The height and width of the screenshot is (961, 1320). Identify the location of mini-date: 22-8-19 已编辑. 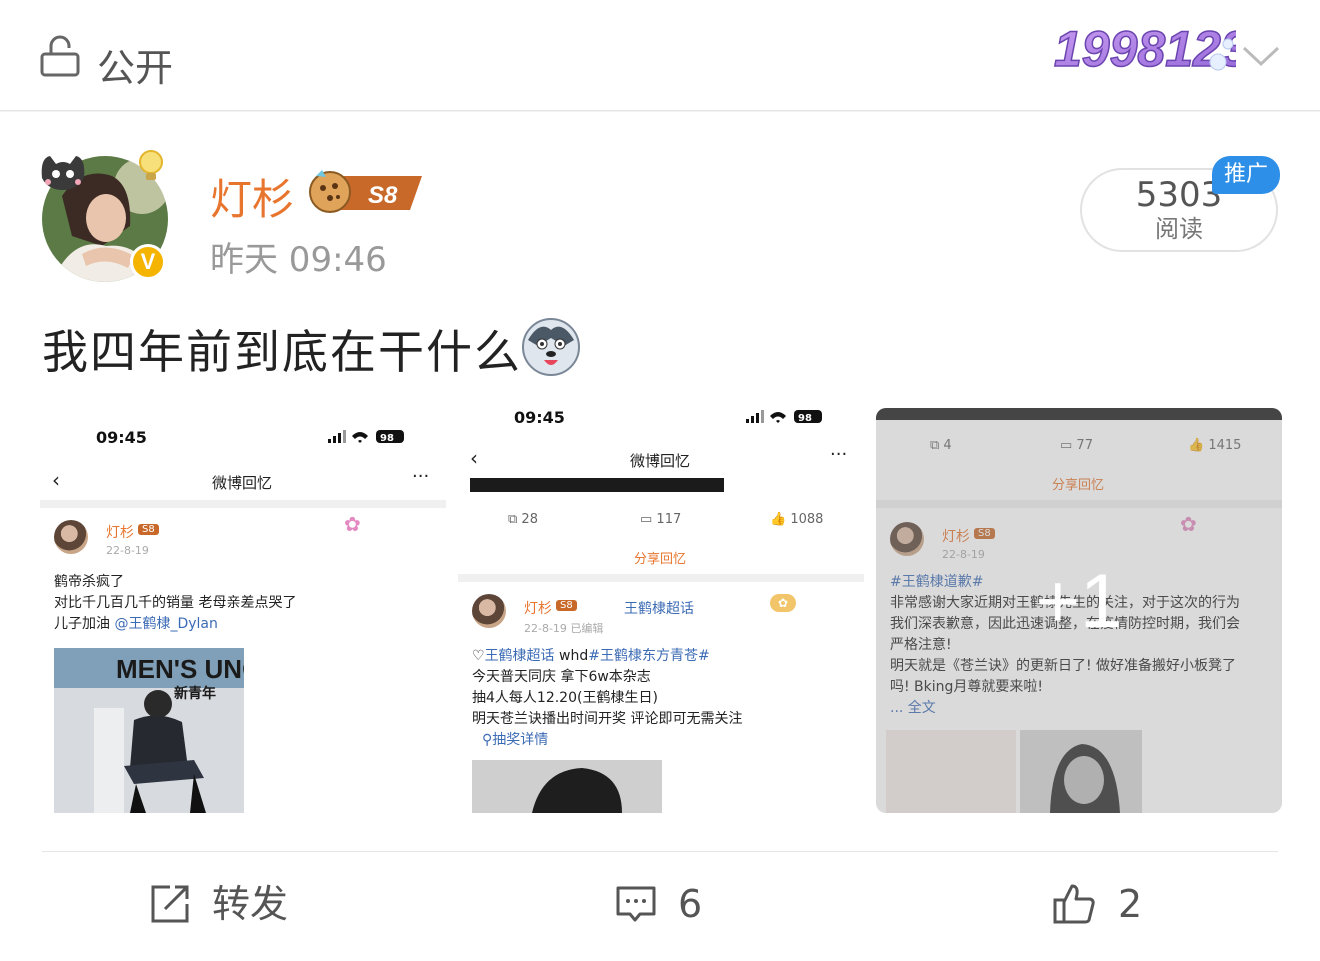
(564, 628).